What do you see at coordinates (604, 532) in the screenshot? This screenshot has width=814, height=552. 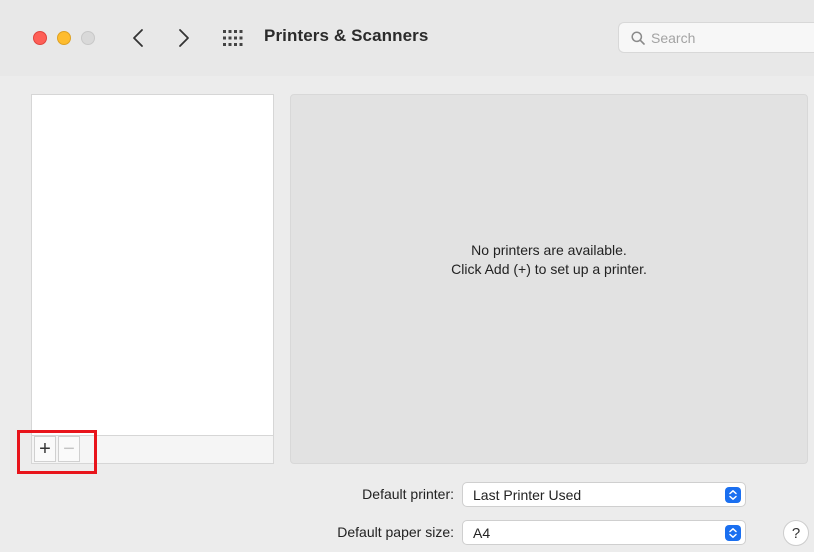 I see `default-paper-size-select: A4` at bounding box center [604, 532].